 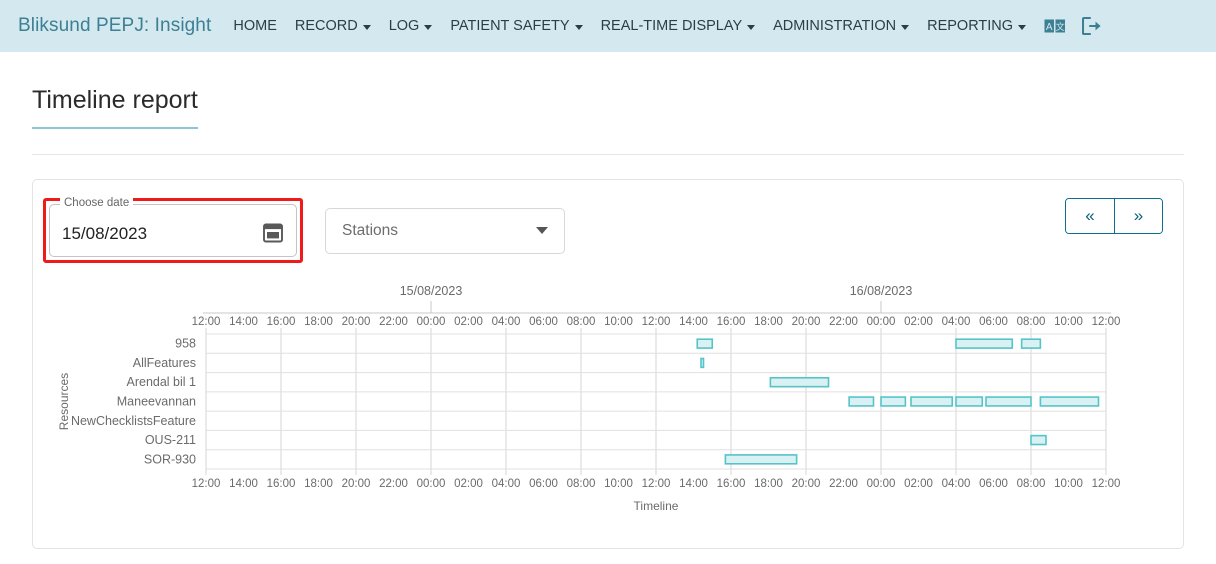 What do you see at coordinates (393, 322) in the screenshot?
I see `x-tick-label-top: 22:00` at bounding box center [393, 322].